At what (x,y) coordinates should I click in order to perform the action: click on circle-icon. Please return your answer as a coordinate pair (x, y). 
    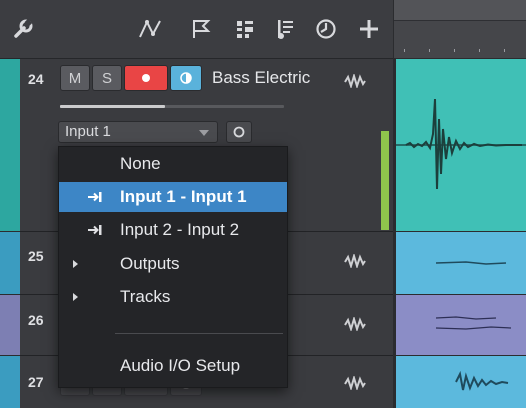
    Looking at the image, I should click on (239, 132).